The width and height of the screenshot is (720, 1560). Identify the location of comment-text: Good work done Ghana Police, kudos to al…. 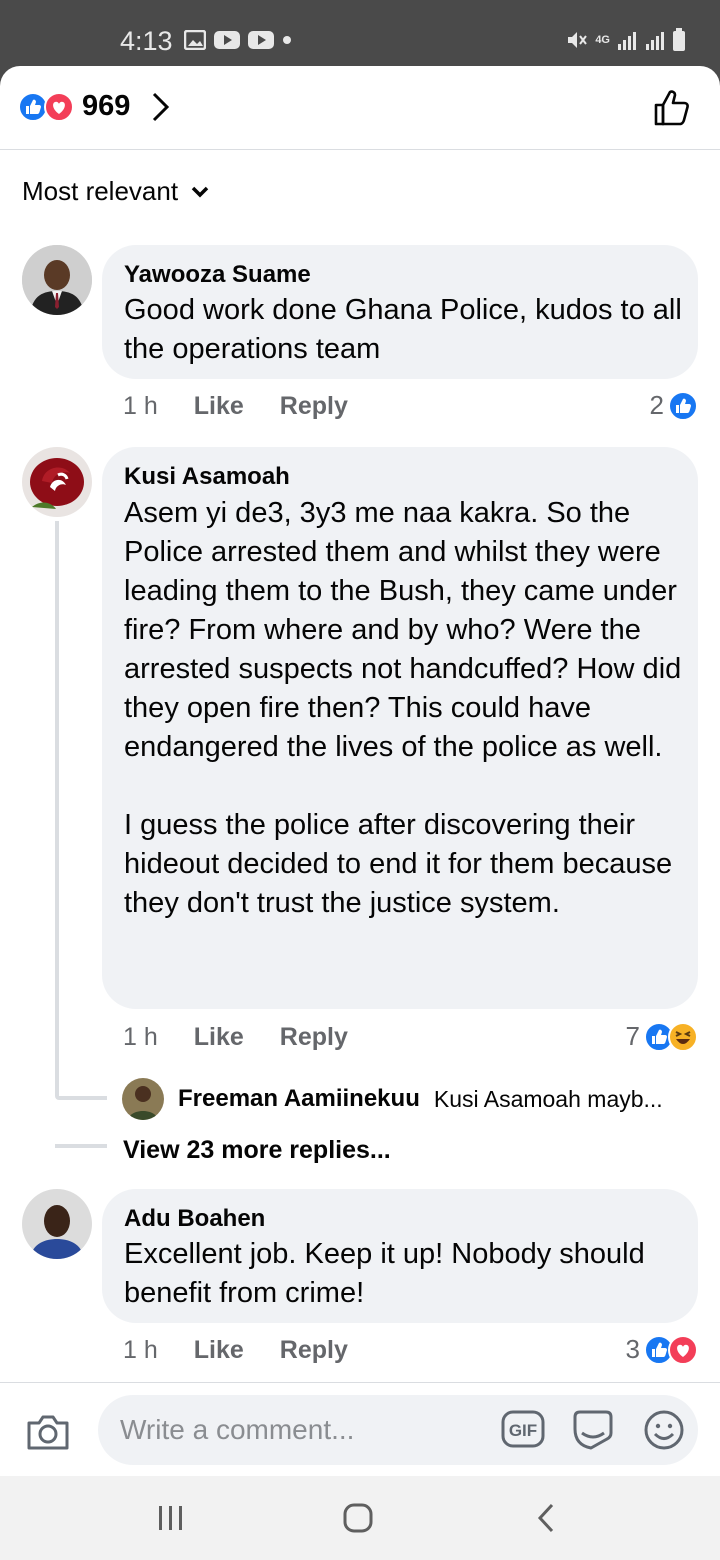
(403, 329).